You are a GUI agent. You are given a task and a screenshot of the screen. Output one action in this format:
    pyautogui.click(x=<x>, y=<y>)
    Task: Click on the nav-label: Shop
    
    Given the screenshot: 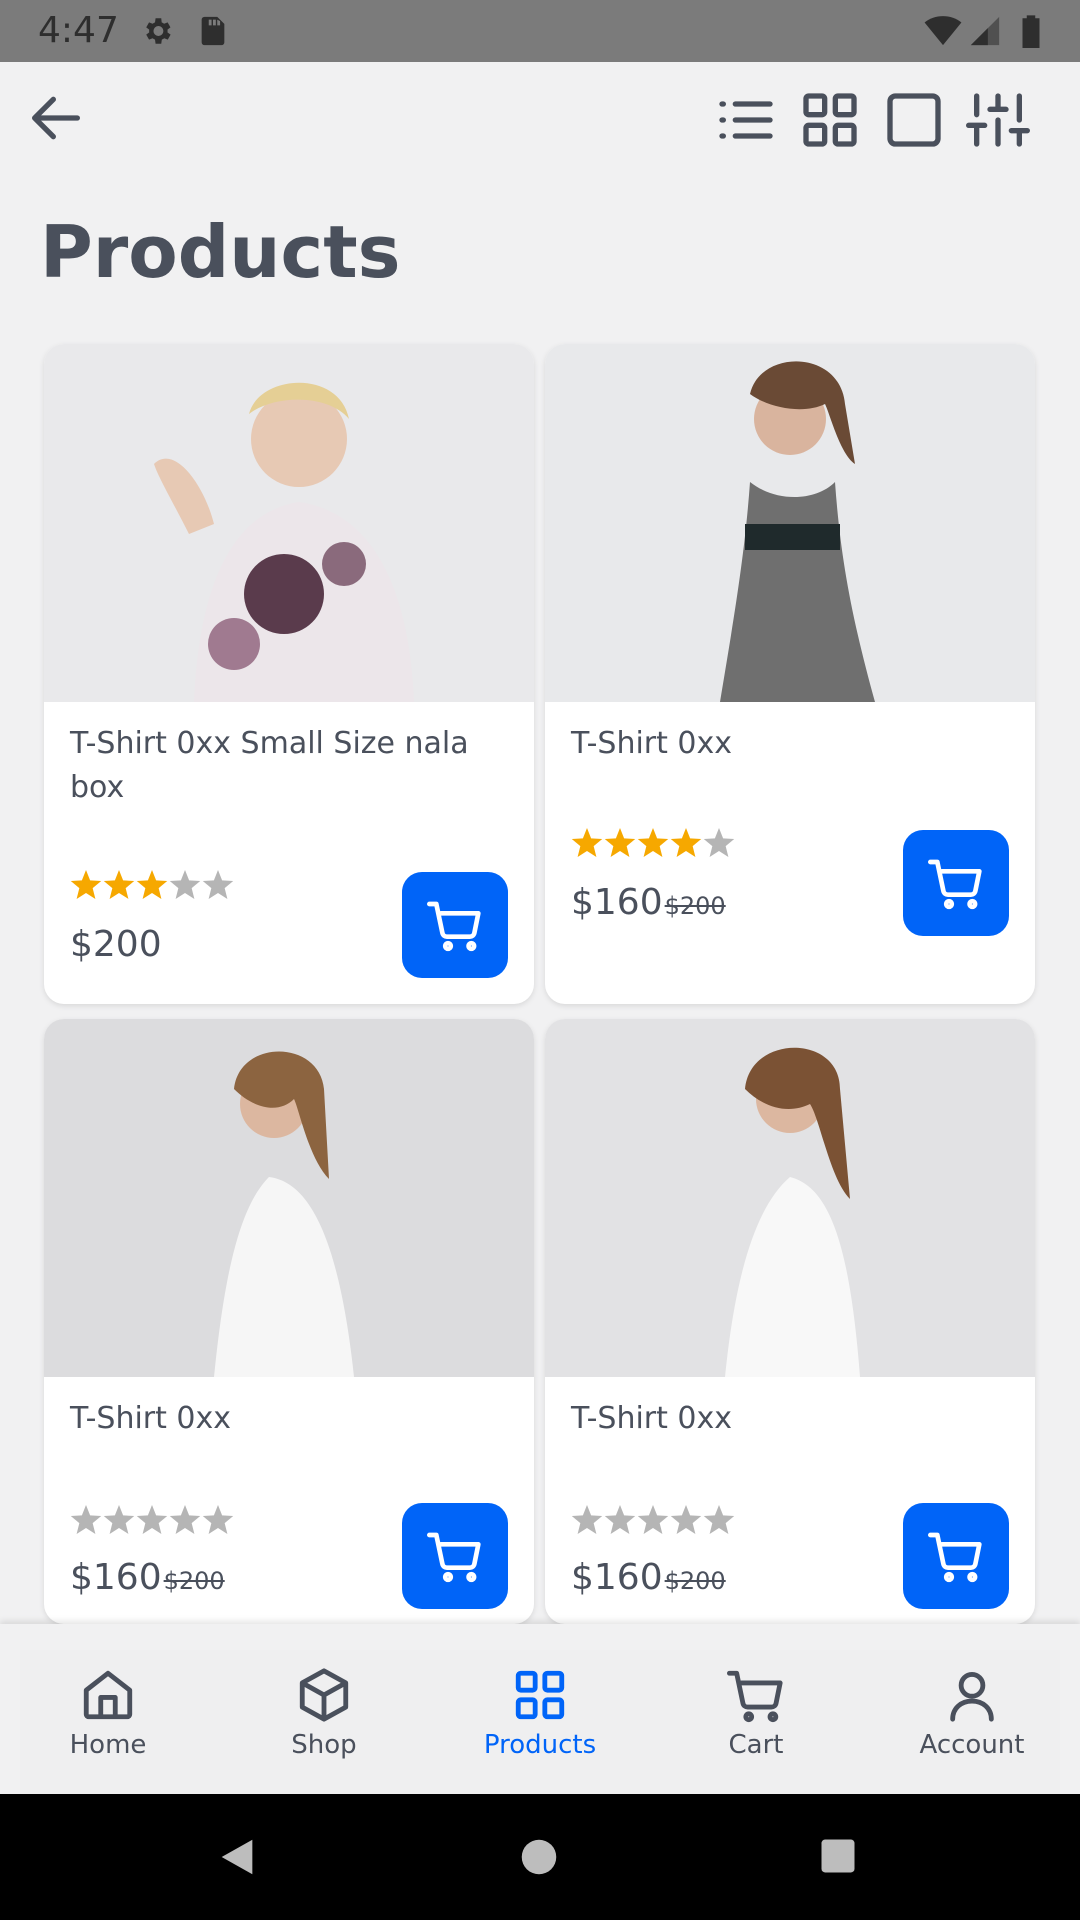 What is the action you would take?
    pyautogui.click(x=324, y=1745)
    